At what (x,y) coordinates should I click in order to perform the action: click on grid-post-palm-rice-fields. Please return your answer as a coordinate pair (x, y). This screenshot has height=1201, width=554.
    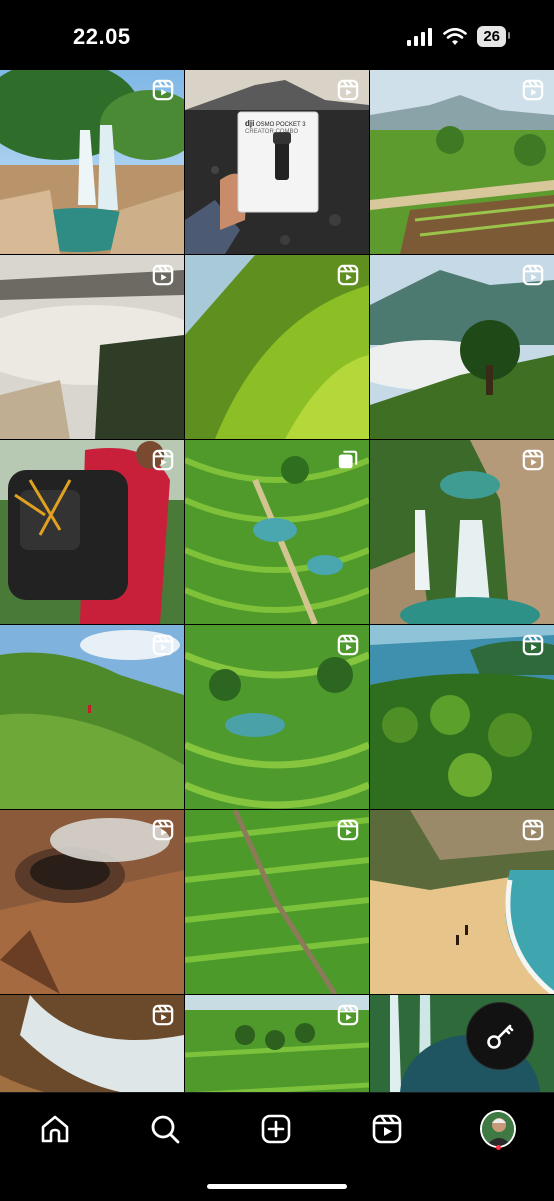
    Looking at the image, I should click on (277, 1043).